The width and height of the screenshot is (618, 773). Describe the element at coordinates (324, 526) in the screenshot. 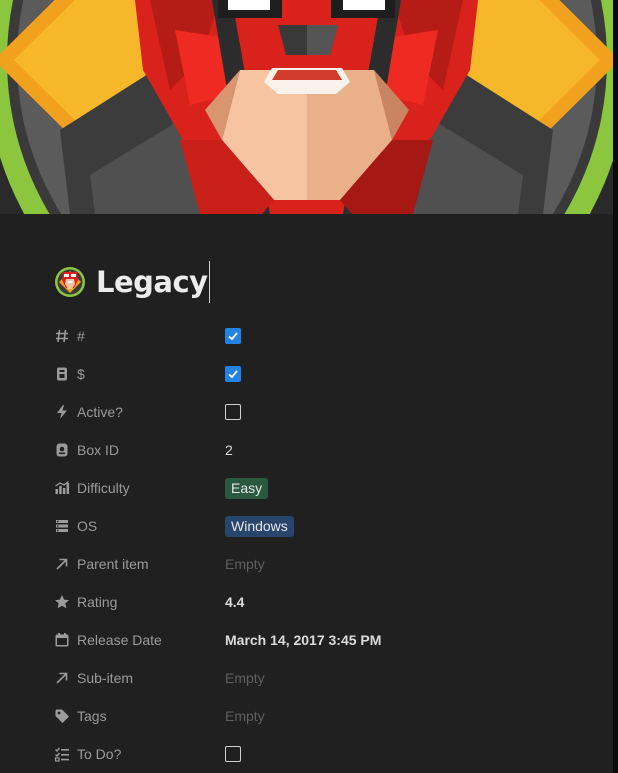

I see `property-row-os: OS Windows` at that location.